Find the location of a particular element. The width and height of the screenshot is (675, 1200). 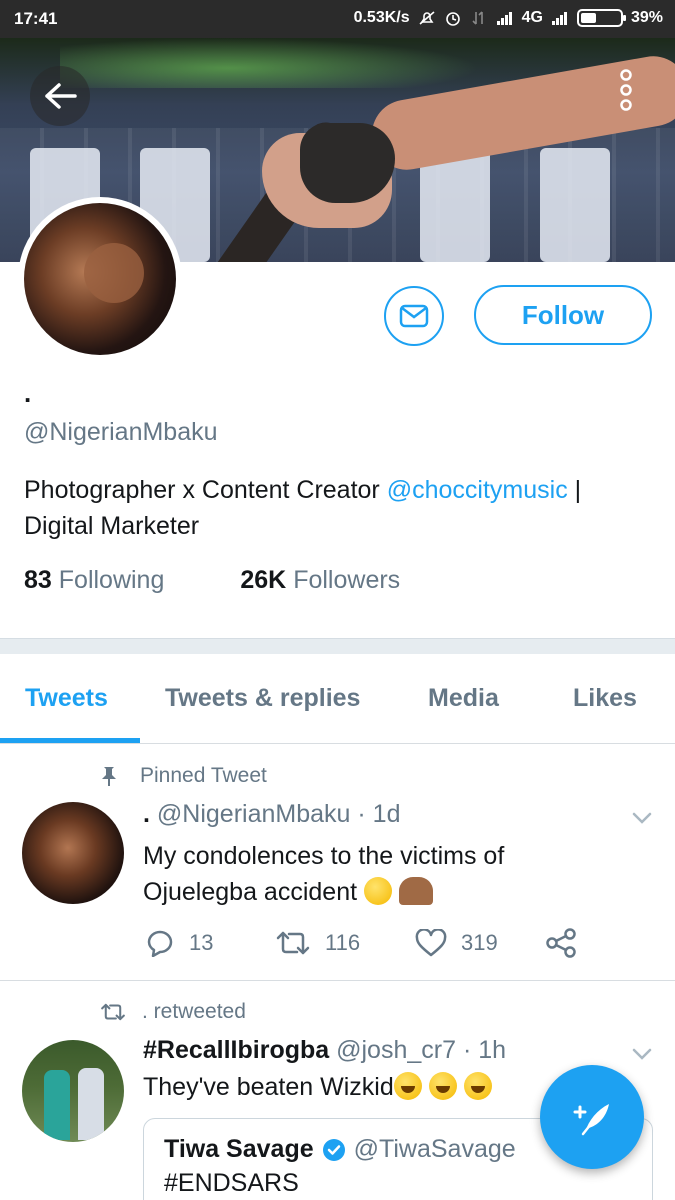

battery-percent: 39% is located at coordinates (646, 17).